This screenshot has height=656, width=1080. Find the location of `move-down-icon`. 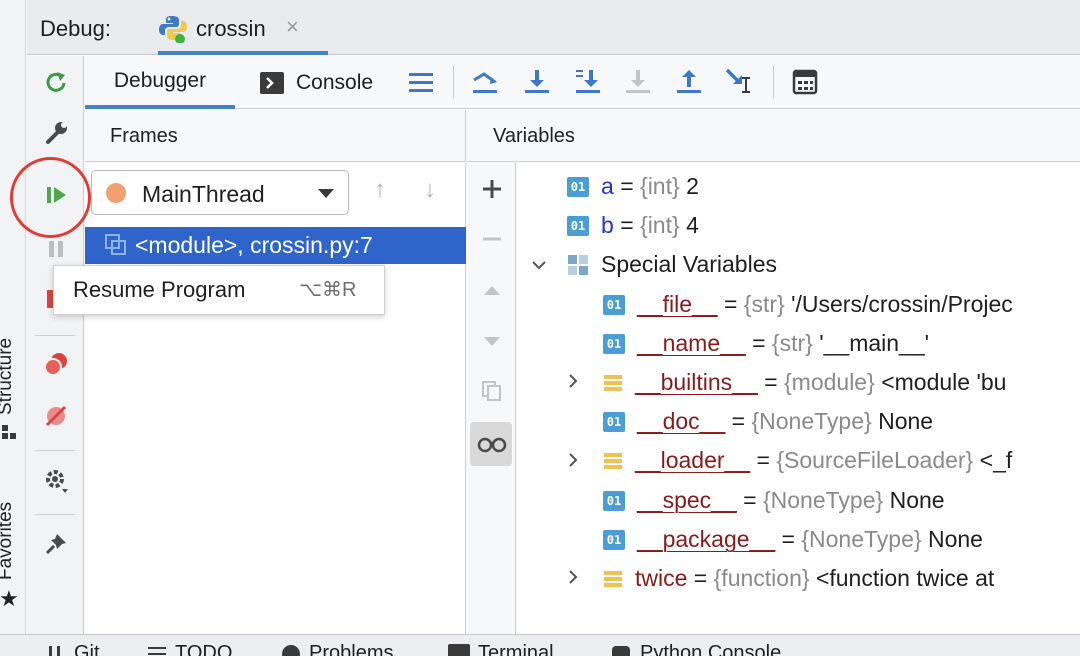

move-down-icon is located at coordinates (492, 341).